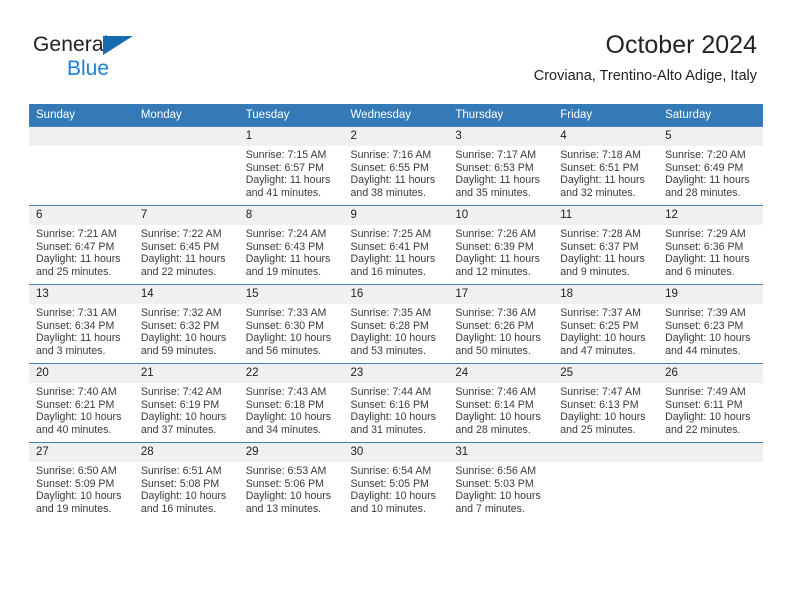 The width and height of the screenshot is (792, 612). I want to click on daylight-text-line2: and 19 minutes., so click(283, 271).